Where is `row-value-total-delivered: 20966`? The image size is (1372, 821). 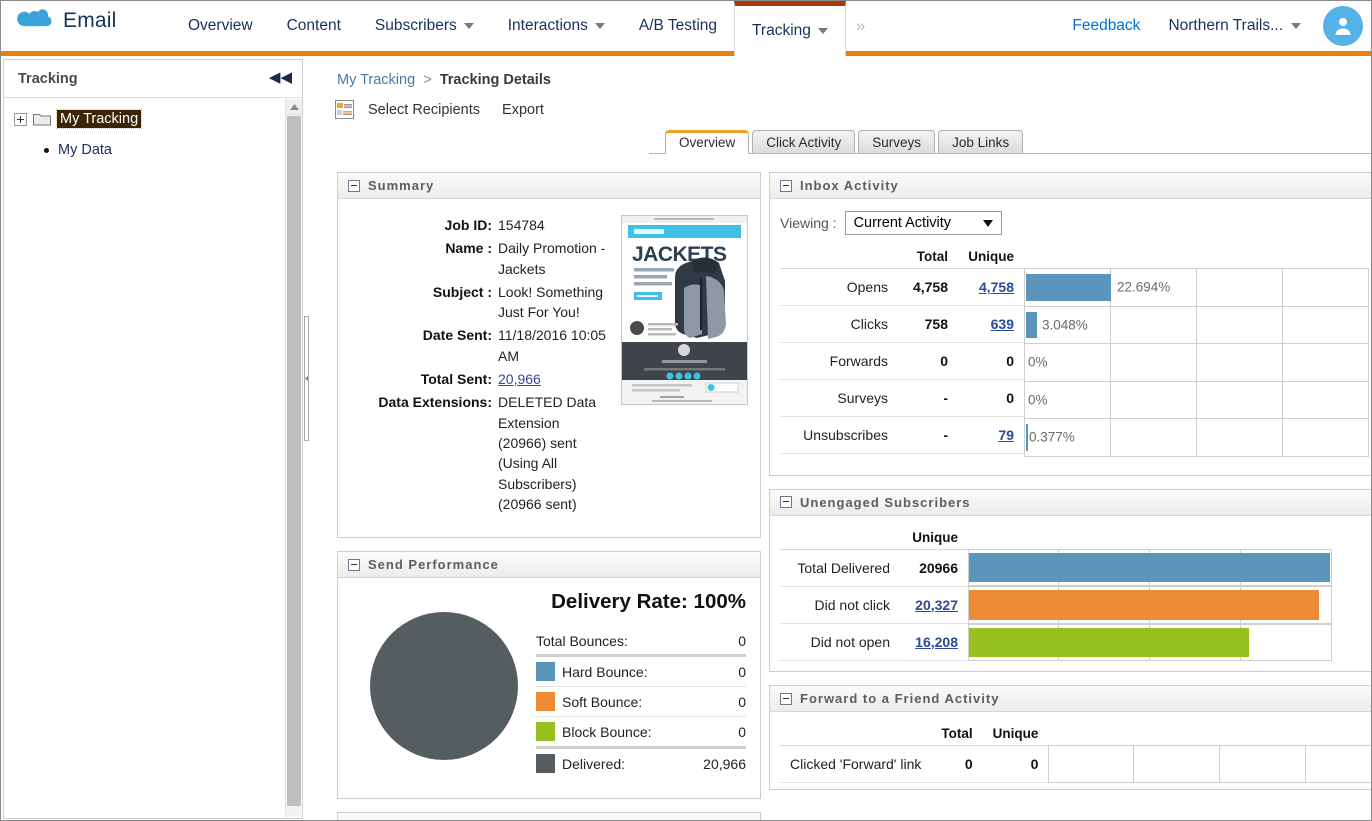
row-value-total-delivered: 20966 is located at coordinates (934, 568).